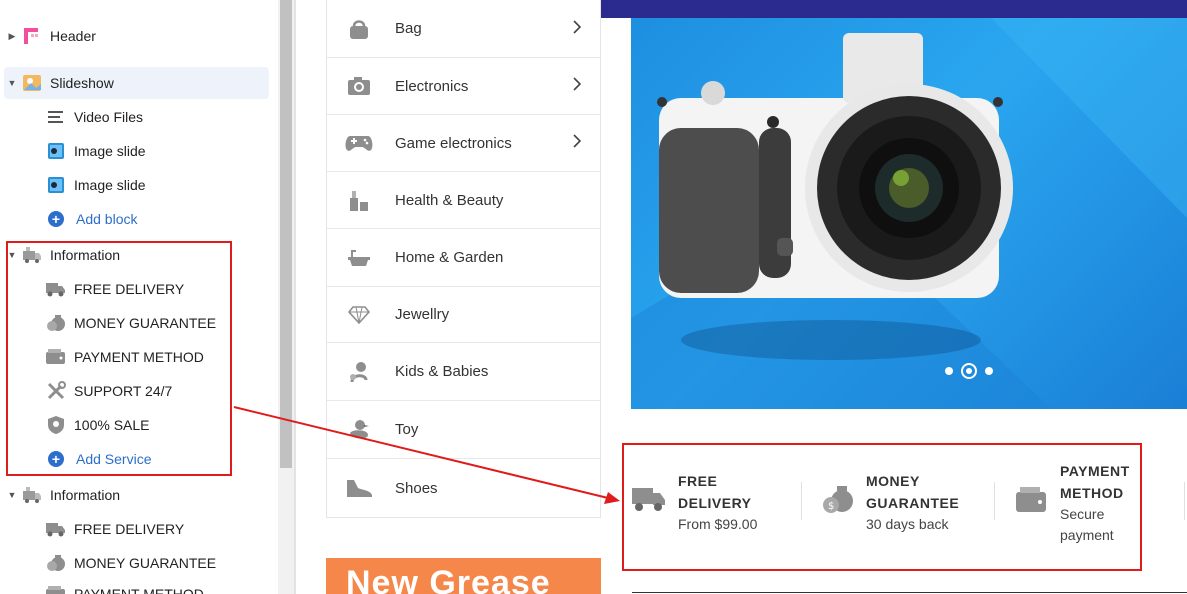 The height and width of the screenshot is (594, 1187). Describe the element at coordinates (426, 455) in the screenshot. I see `annotation-arrow-icon` at that location.